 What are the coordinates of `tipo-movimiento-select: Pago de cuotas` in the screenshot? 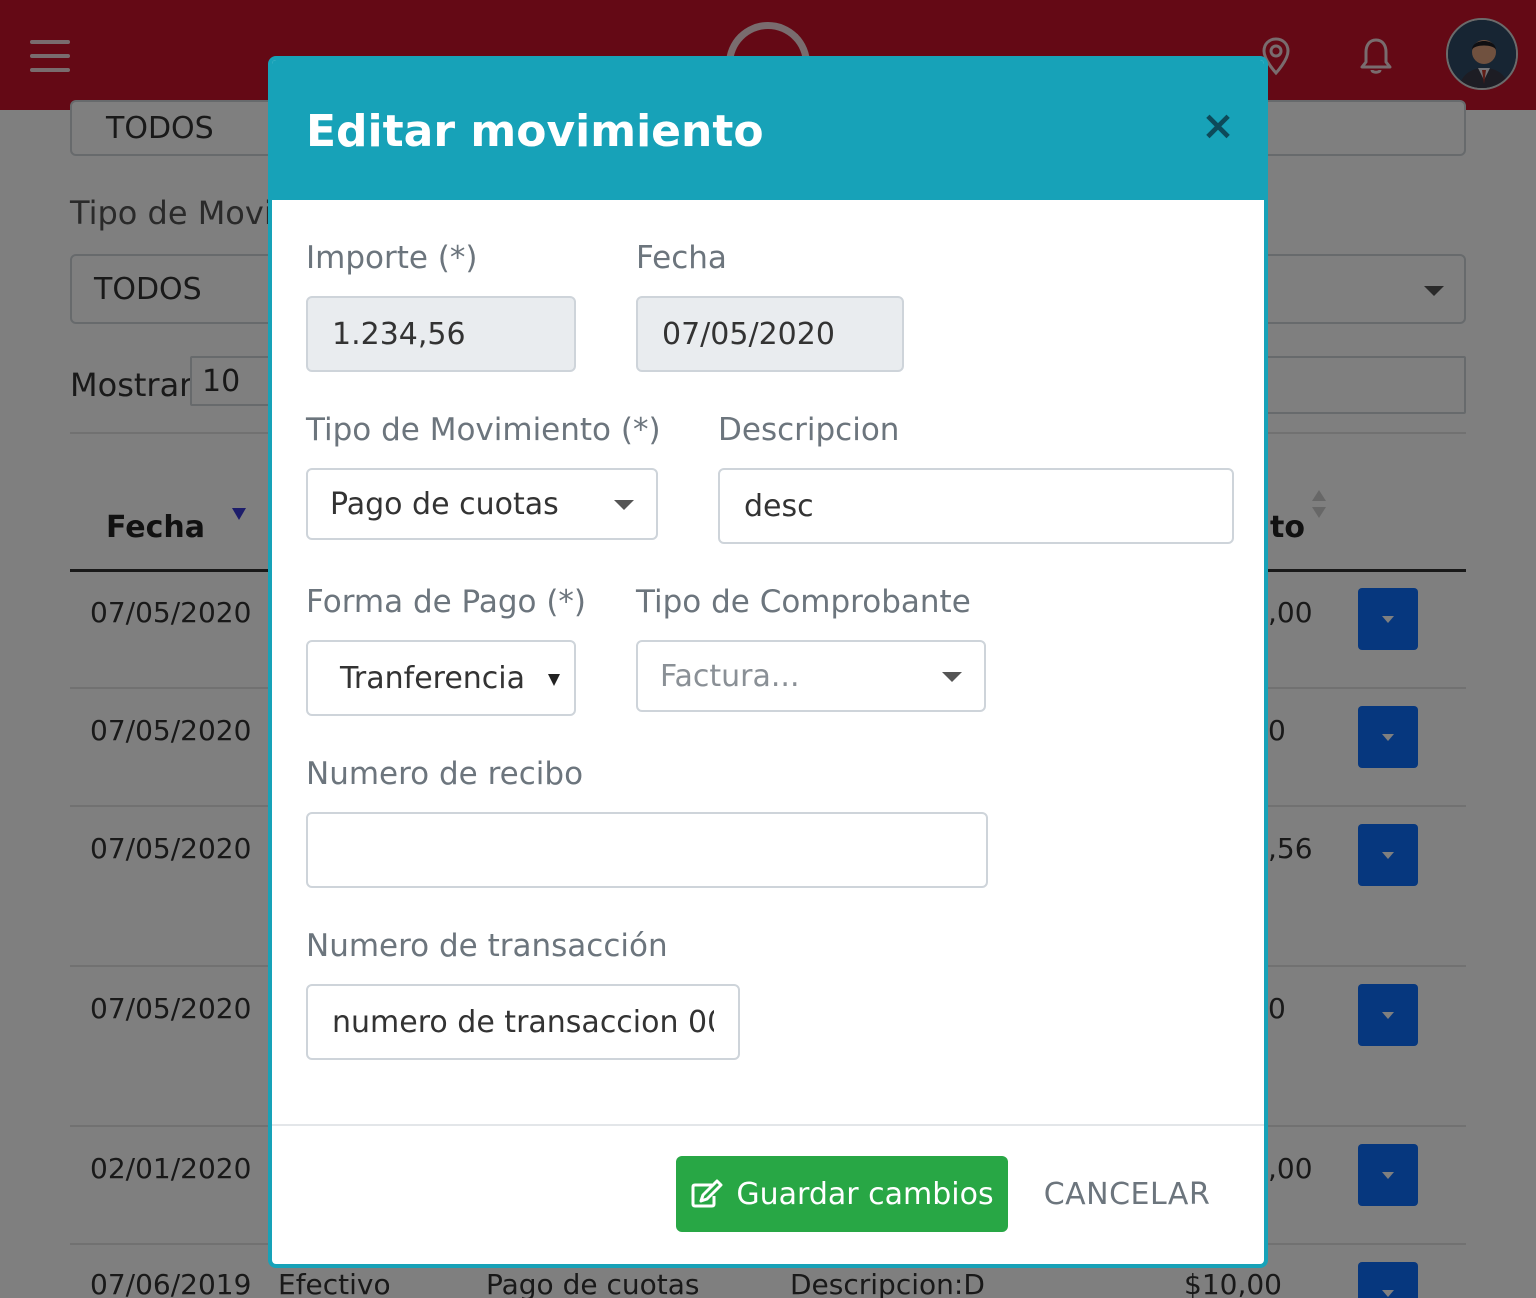 It's located at (482, 504).